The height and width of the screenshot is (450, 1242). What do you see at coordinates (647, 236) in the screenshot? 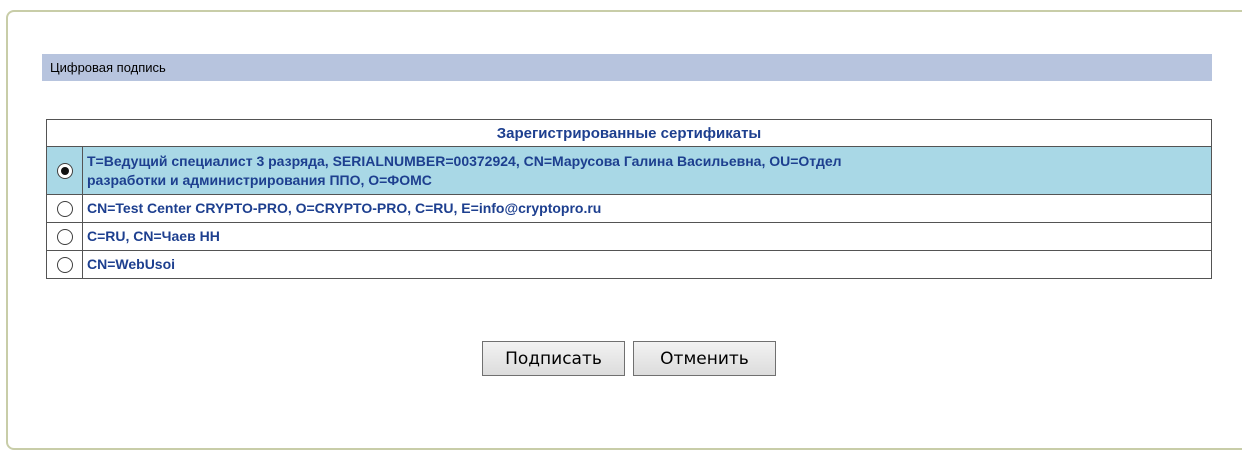
I see `certificate-cell: C=RU, CN=Чаев НН` at bounding box center [647, 236].